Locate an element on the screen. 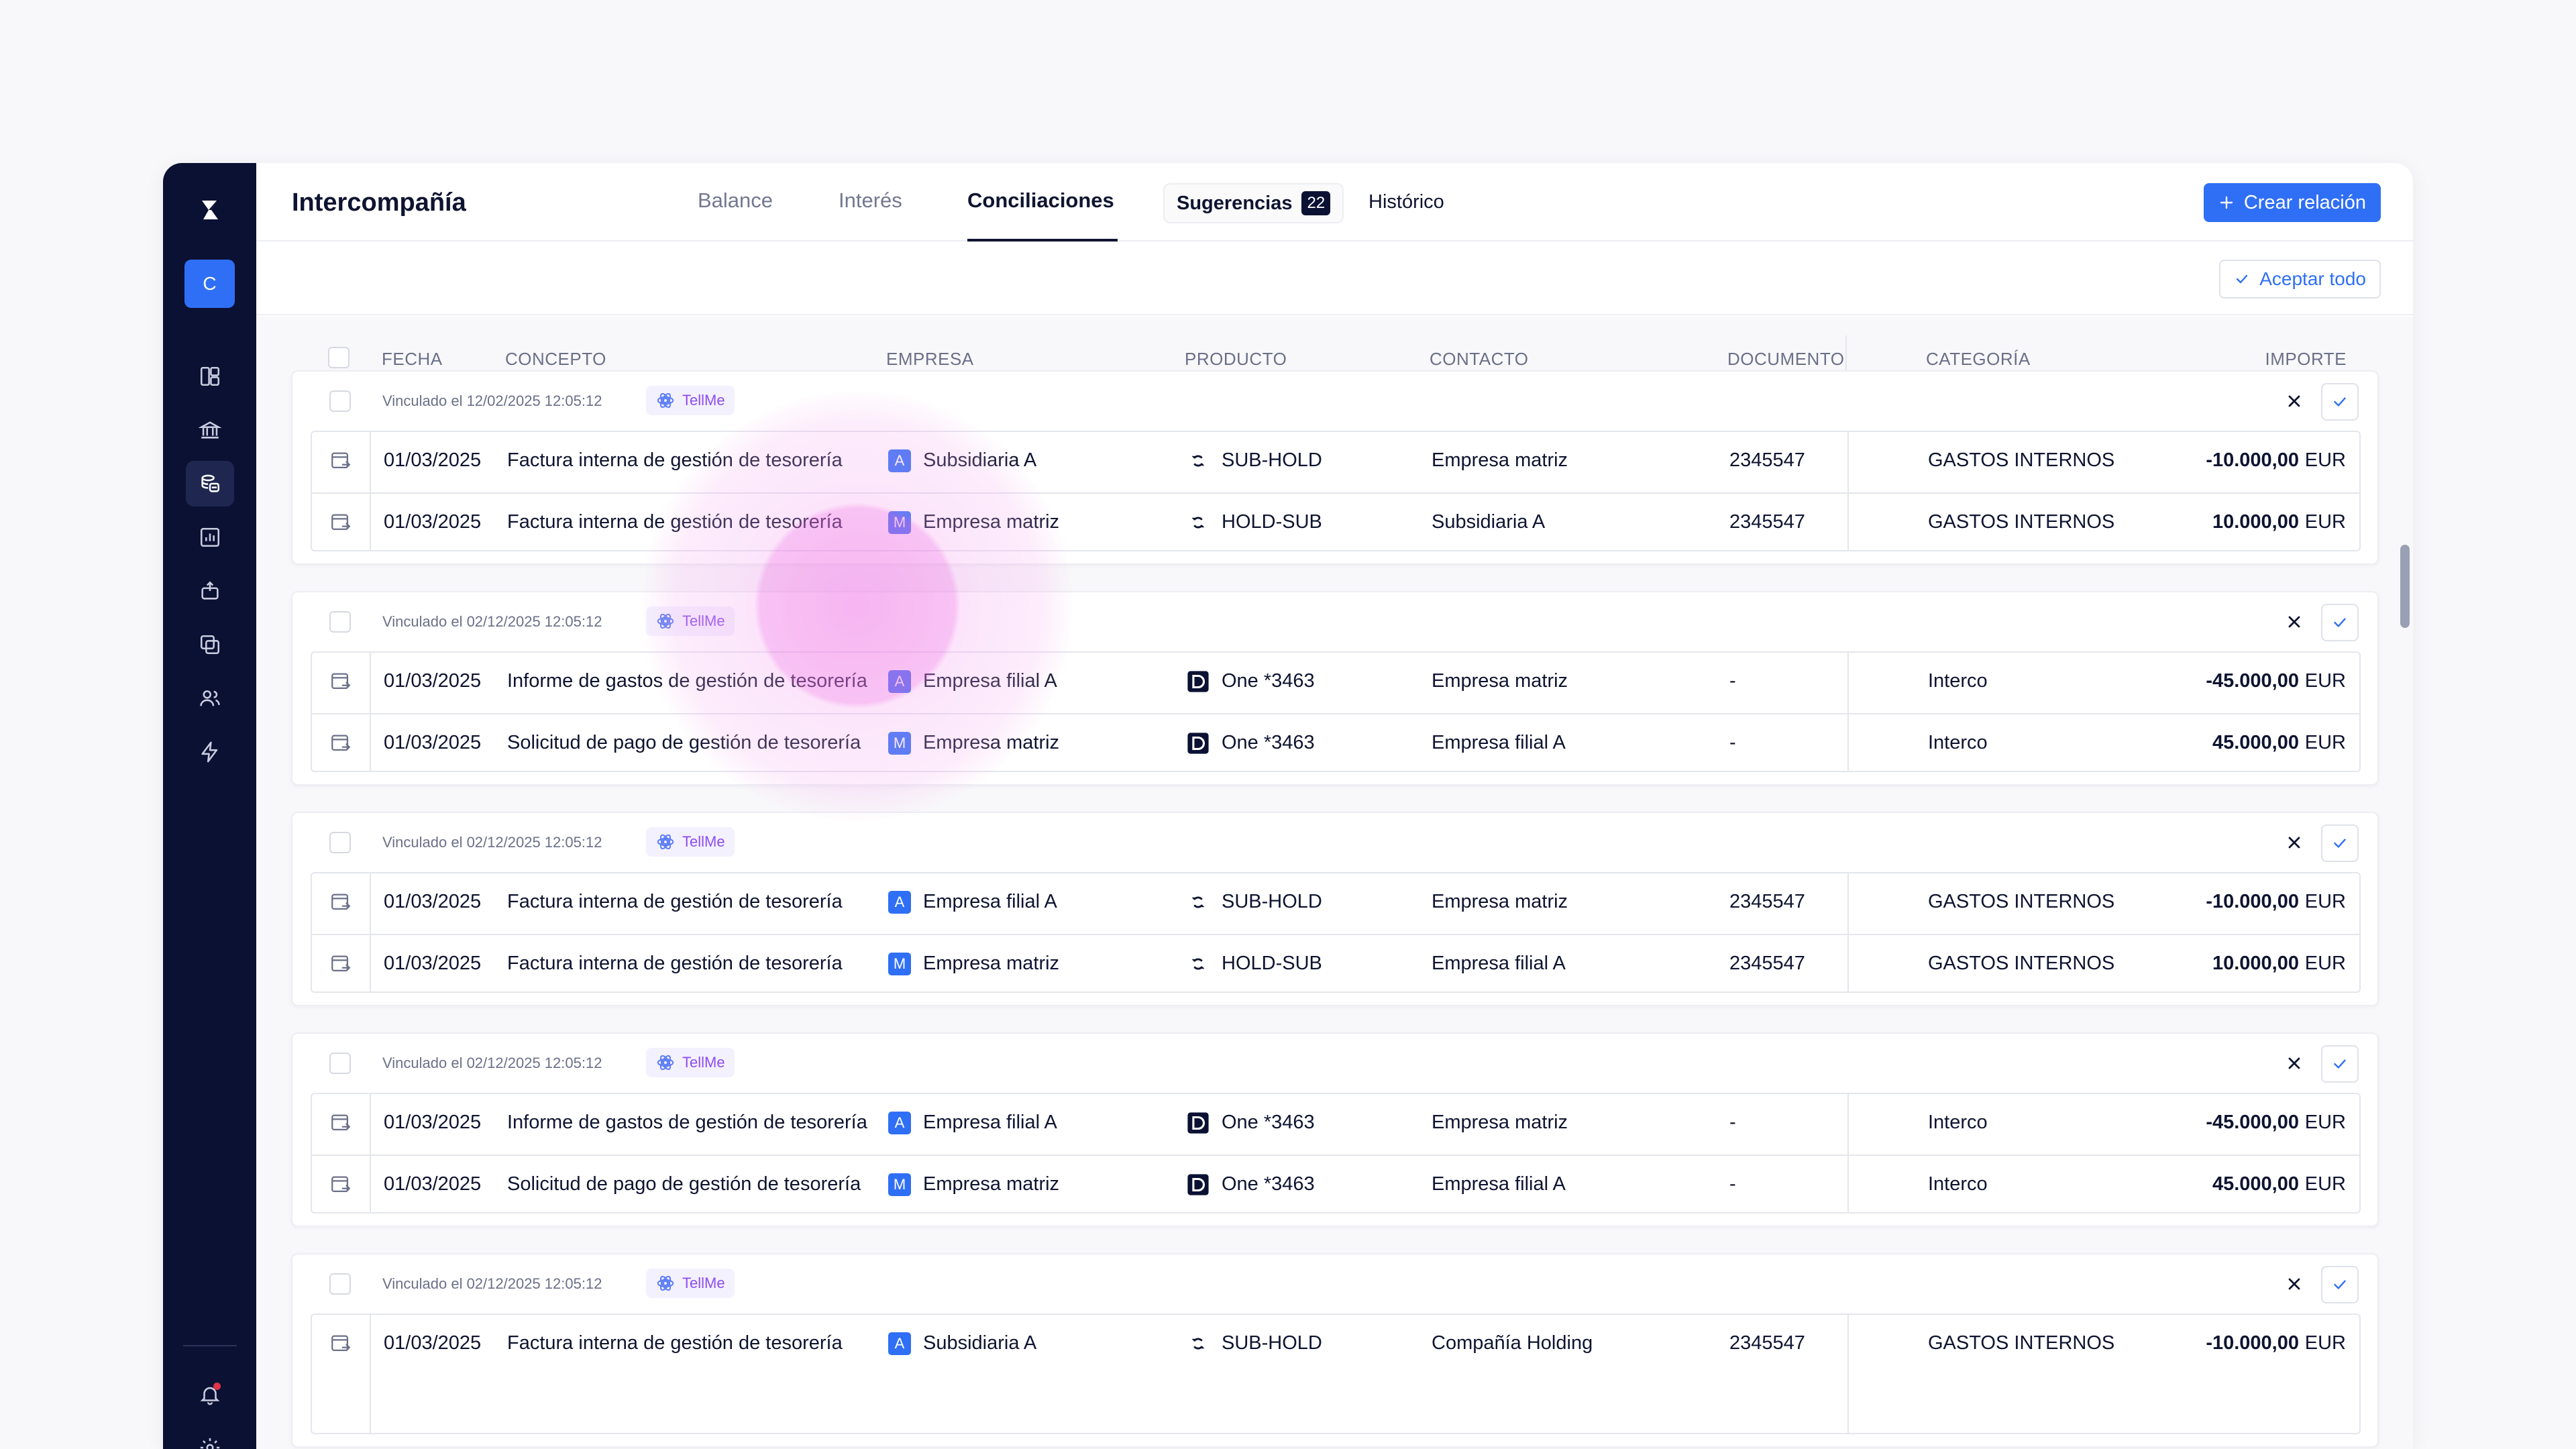 This screenshot has height=1449, width=2576. col-documento: DOCUMENTO is located at coordinates (1785, 359).